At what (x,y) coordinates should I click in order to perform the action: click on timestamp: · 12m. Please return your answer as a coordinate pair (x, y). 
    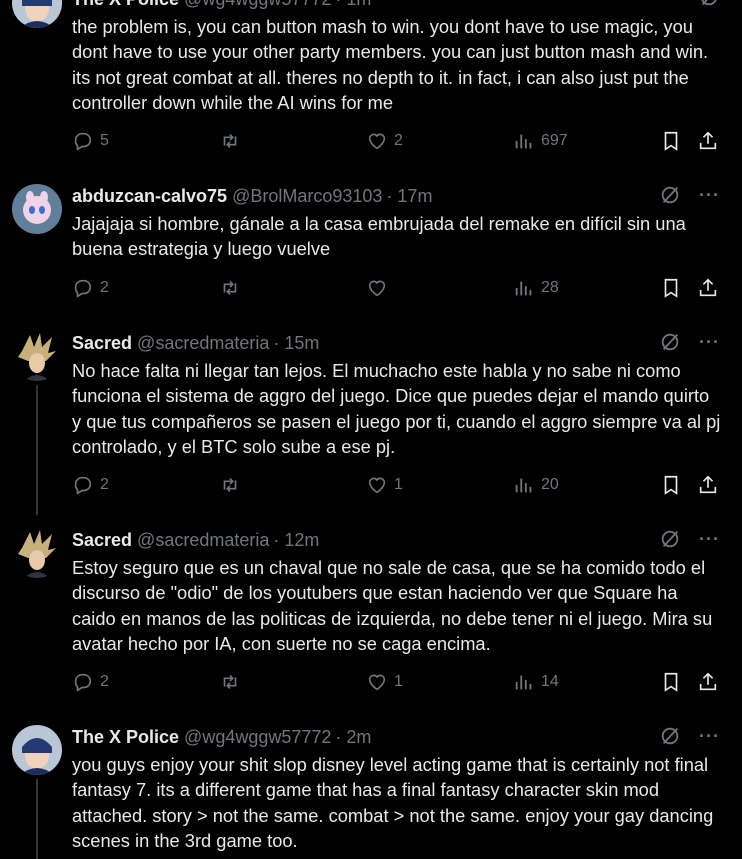
    Looking at the image, I should click on (296, 540).